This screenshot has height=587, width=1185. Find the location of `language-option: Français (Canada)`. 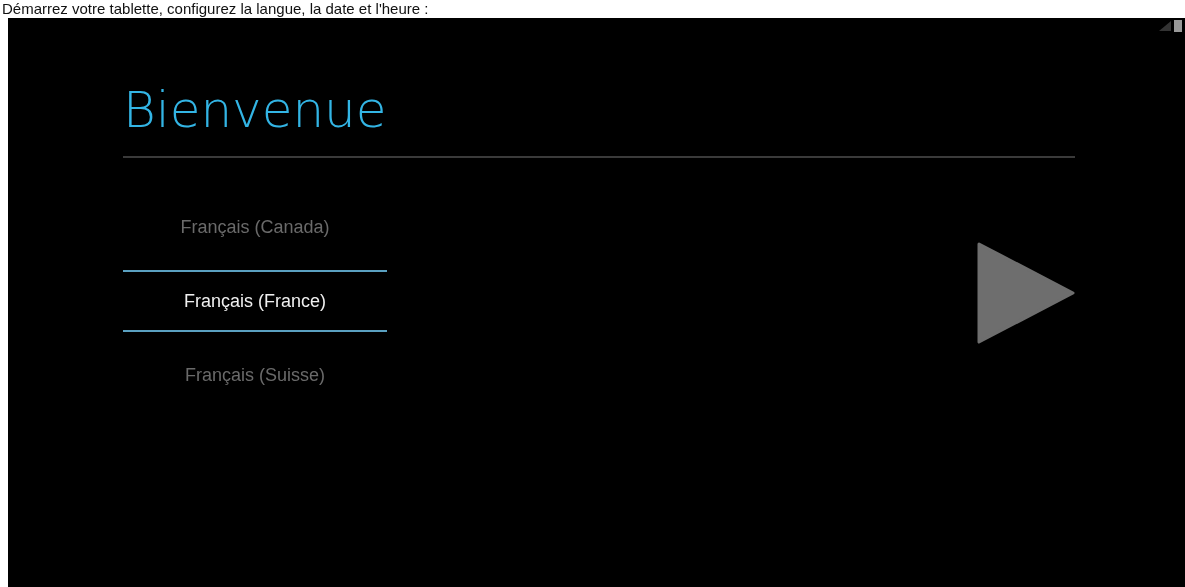

language-option: Français (Canada) is located at coordinates (255, 227).